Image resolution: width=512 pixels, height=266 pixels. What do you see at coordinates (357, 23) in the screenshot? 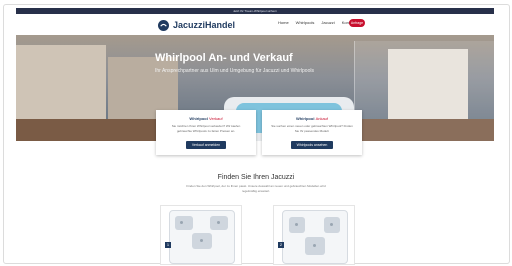
I see `nav-cta-button: Anfrage` at bounding box center [357, 23].